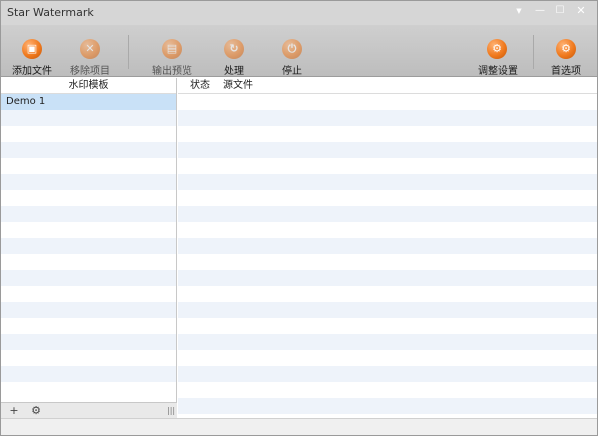 The image size is (598, 436). I want to click on add-file-icon: ▣, so click(32, 49).